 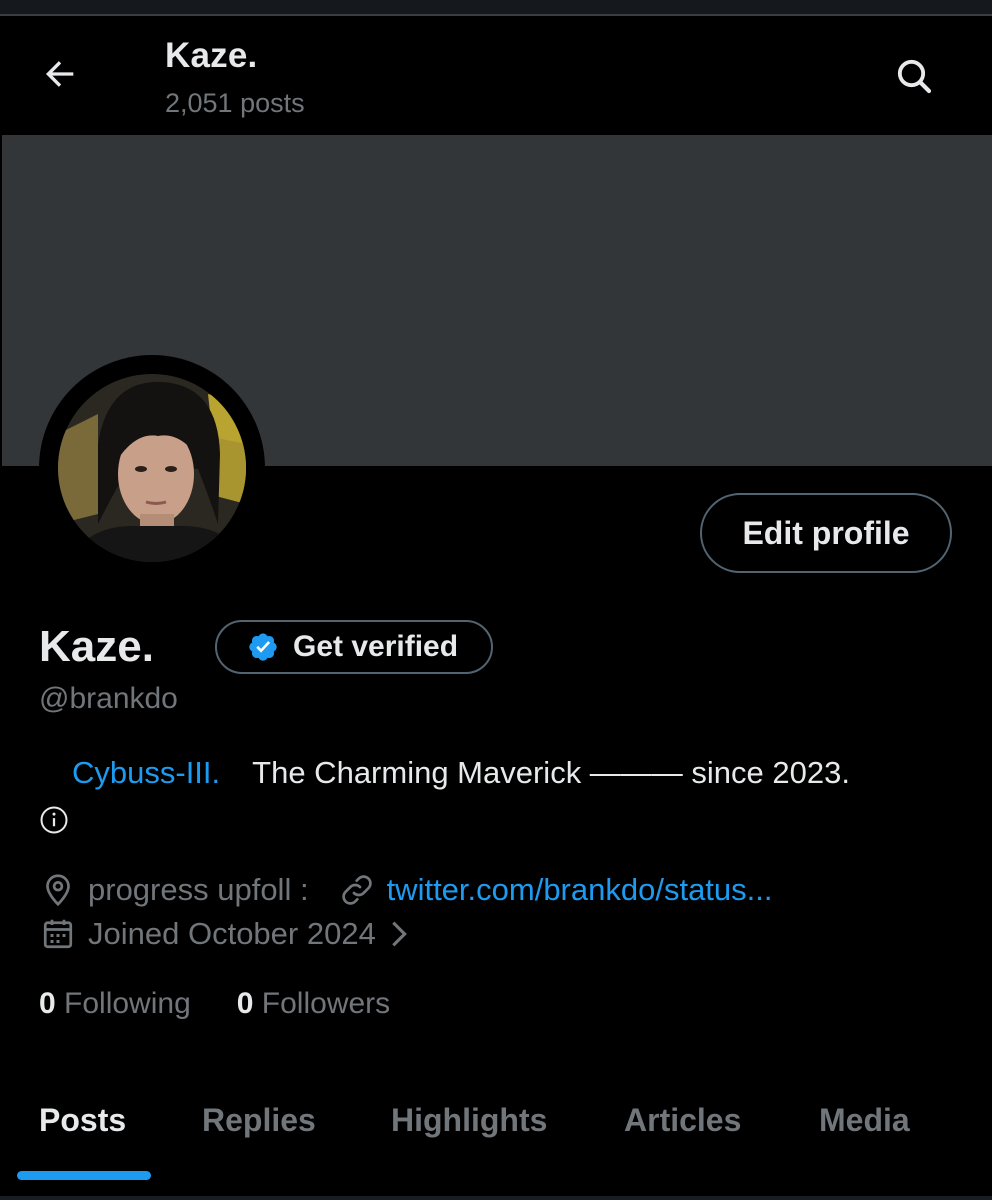 I want to click on follow-stats: 0 Following 0 Followers, so click(x=237, y=1004).